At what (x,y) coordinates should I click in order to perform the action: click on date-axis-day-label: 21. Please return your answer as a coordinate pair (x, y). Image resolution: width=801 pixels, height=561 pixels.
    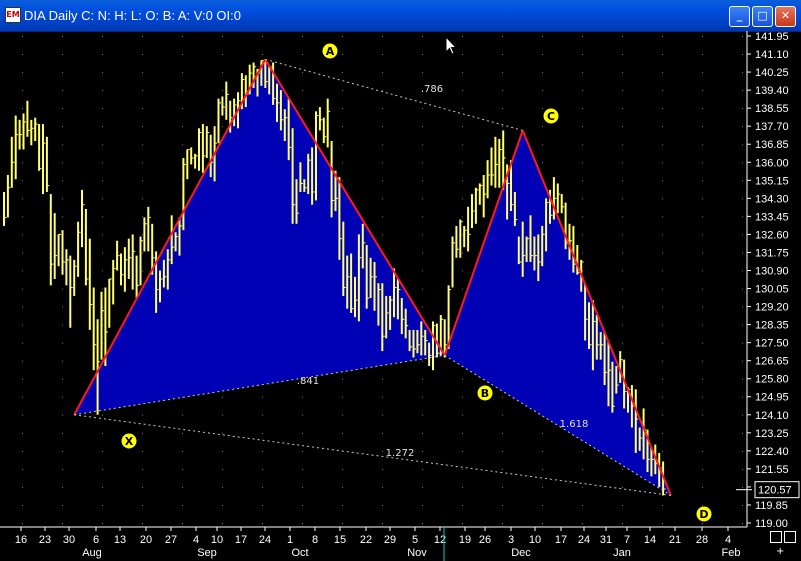
    Looking at the image, I should click on (675, 540).